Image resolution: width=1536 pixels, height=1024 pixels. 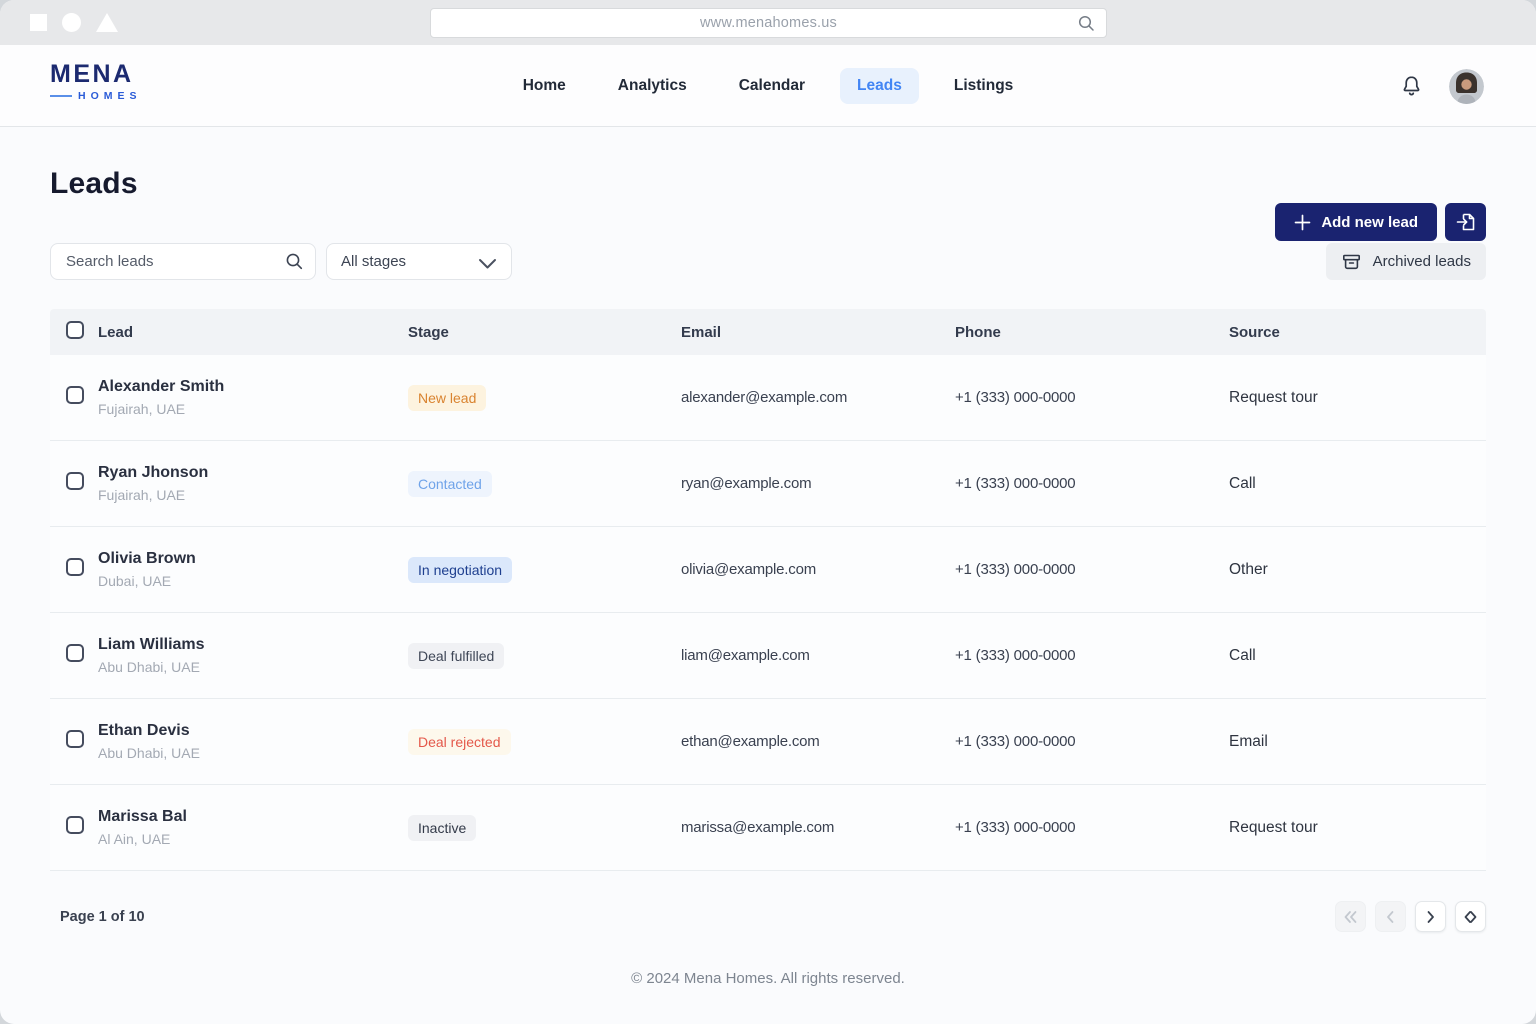 I want to click on nav-item-label: Listings, so click(x=983, y=85).